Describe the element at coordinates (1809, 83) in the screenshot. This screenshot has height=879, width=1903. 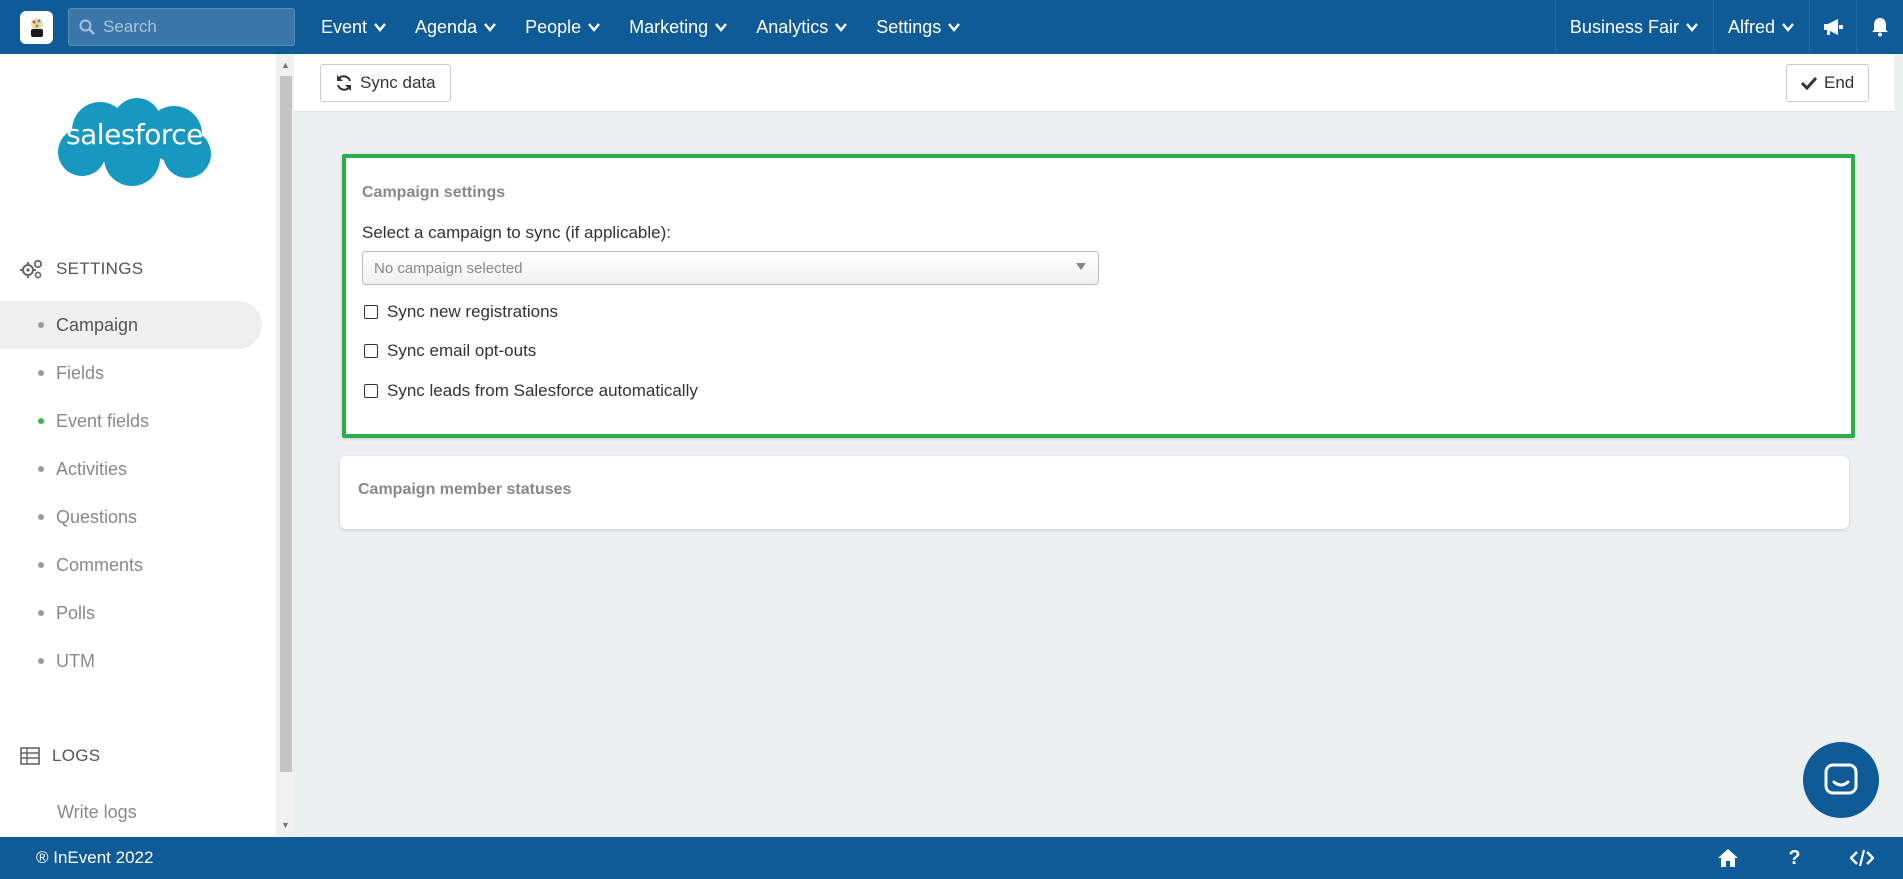
I see `check-icon` at that location.